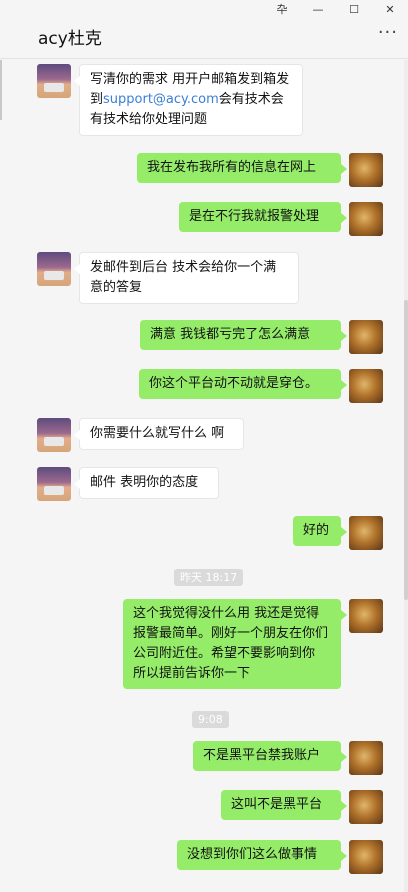  I want to click on message-bubble-outgoing: 你这个平台动不动就是穿仓。, so click(243, 384).